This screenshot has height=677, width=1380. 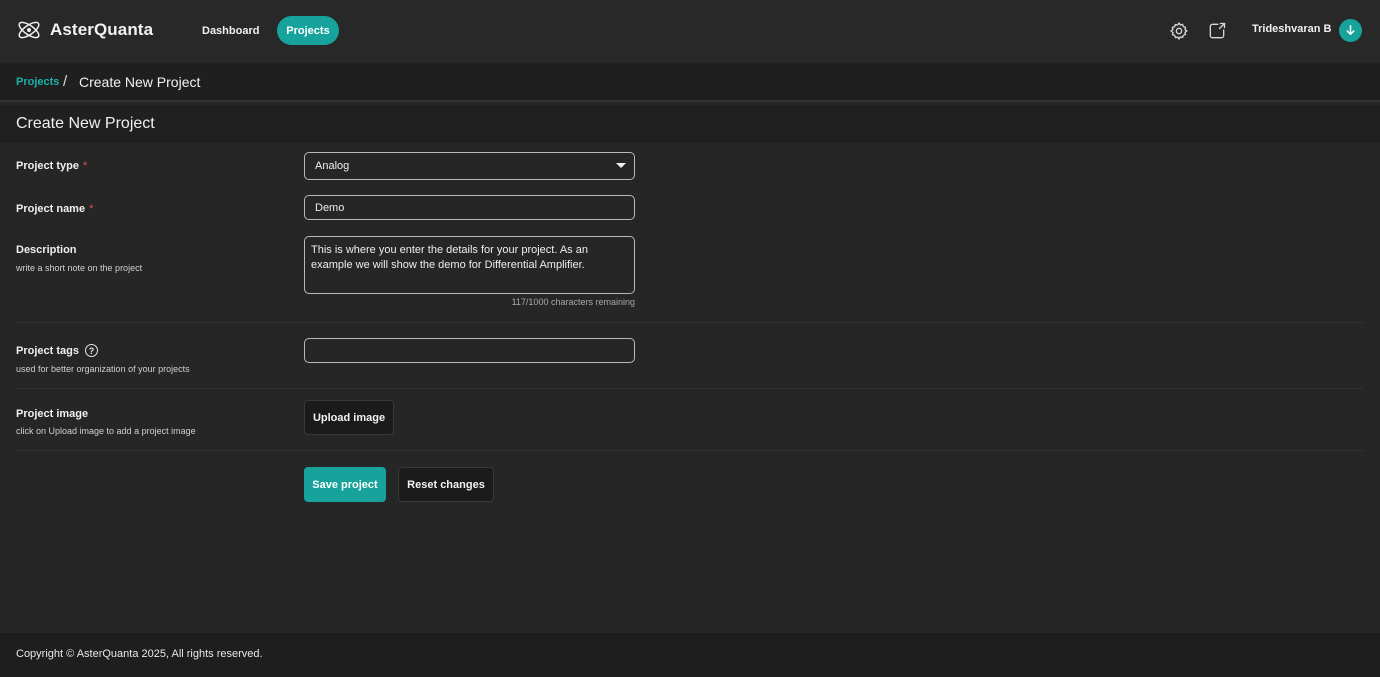 What do you see at coordinates (37, 82) in the screenshot?
I see `breadcrumb-projects-link: Projects` at bounding box center [37, 82].